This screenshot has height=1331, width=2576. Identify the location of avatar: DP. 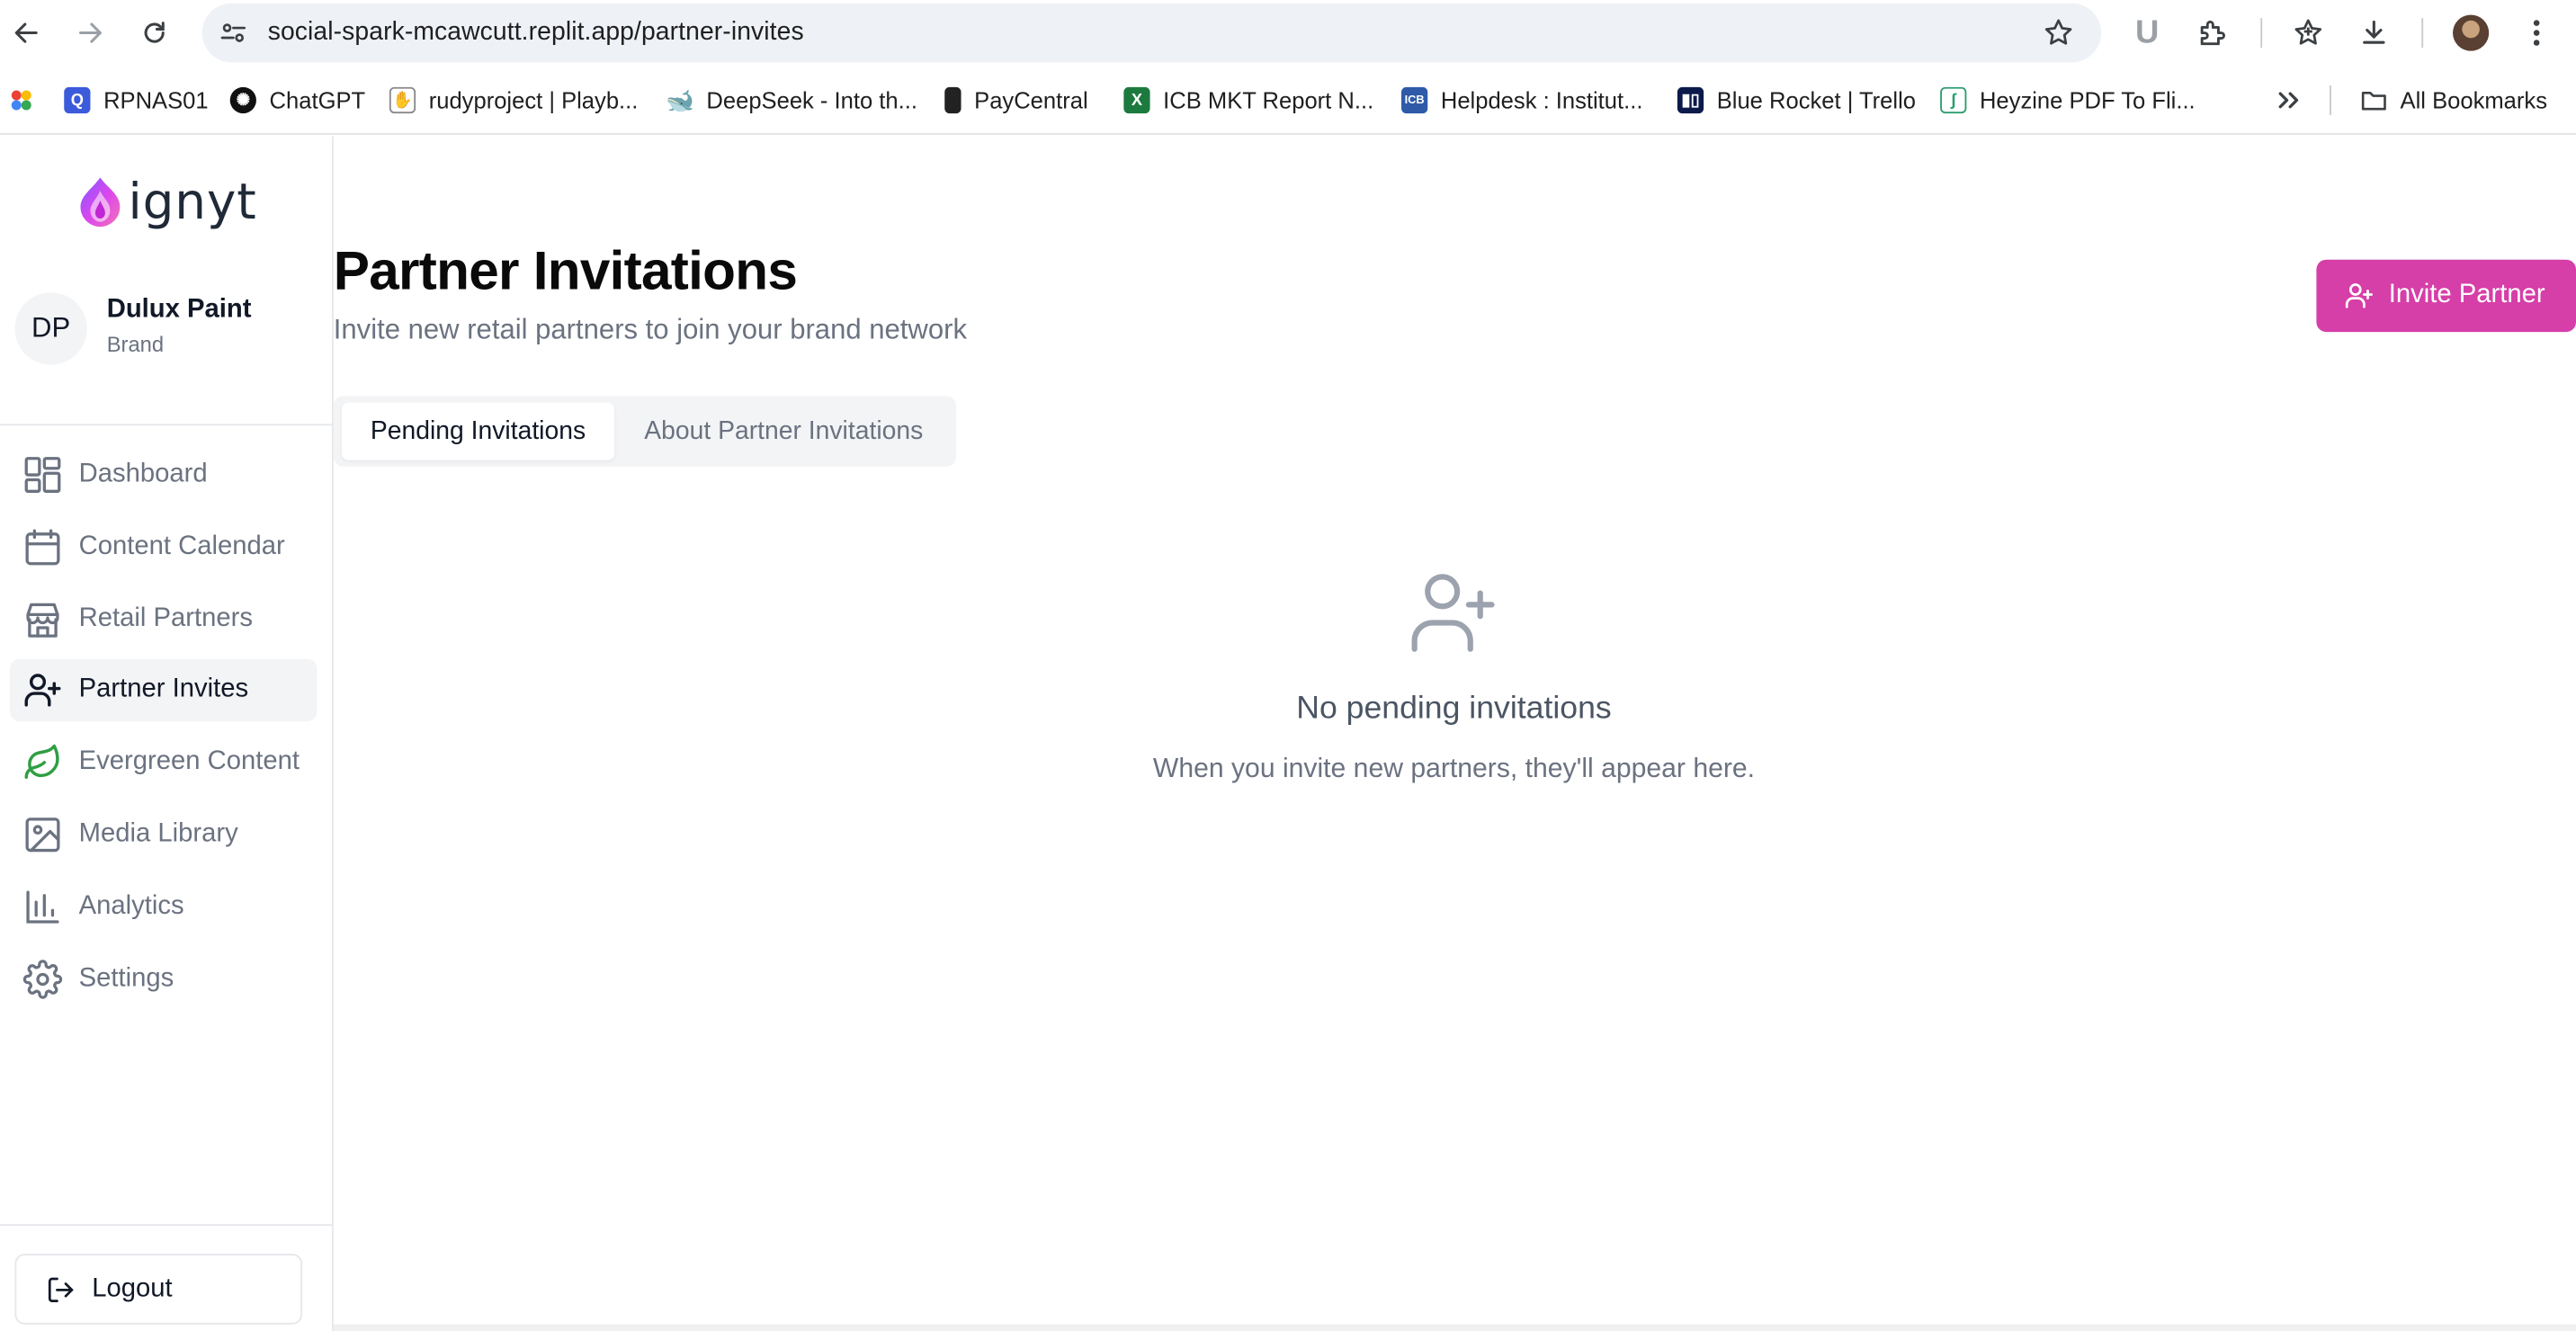
(50, 328).